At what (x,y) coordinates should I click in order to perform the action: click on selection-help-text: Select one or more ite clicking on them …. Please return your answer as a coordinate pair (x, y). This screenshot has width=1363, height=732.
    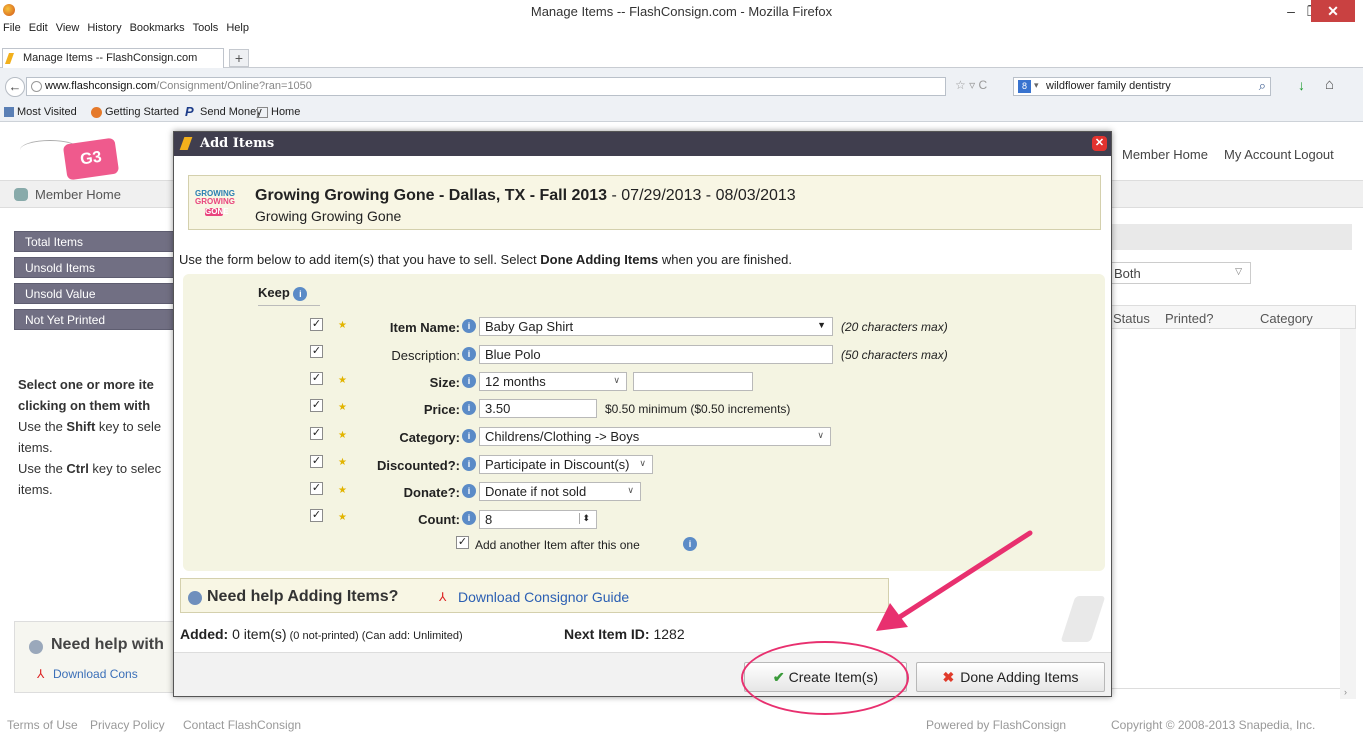
    Looking at the image, I should click on (98, 437).